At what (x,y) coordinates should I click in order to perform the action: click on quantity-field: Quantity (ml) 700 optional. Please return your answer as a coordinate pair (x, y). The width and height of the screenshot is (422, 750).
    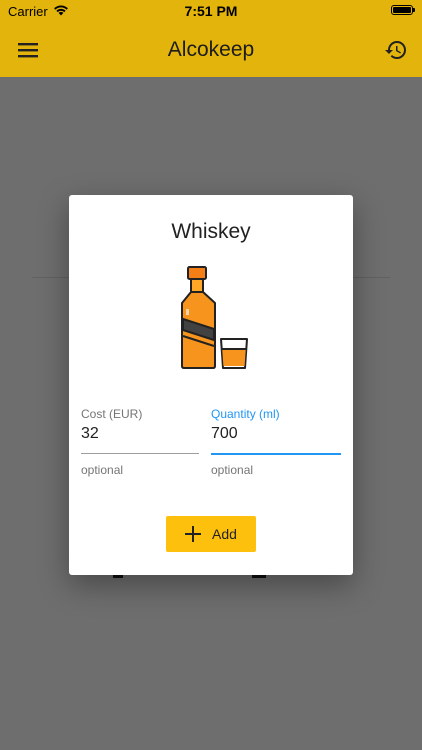
    Looking at the image, I should click on (276, 441).